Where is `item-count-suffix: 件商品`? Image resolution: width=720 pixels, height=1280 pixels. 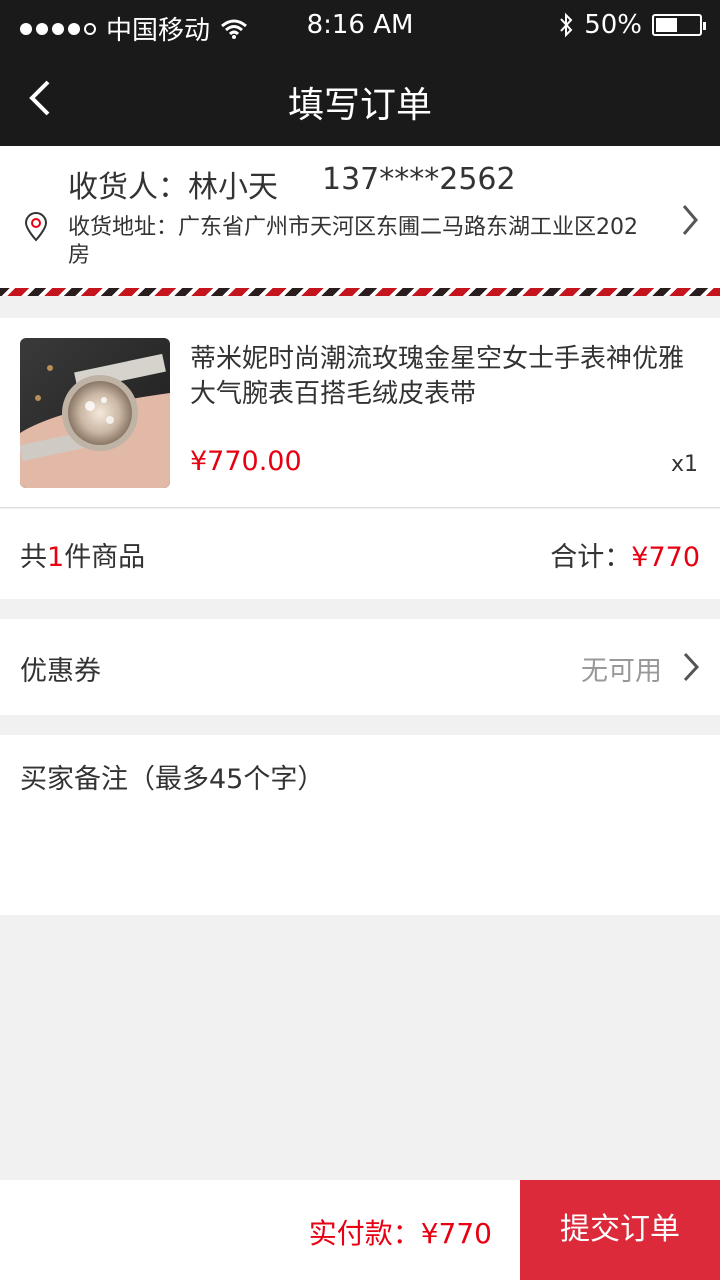
item-count-suffix: 件商品 is located at coordinates (105, 557).